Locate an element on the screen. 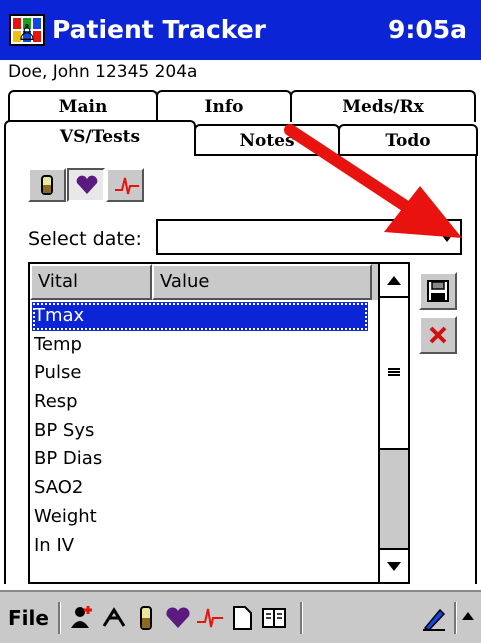  tab-info: Info is located at coordinates (224, 106).